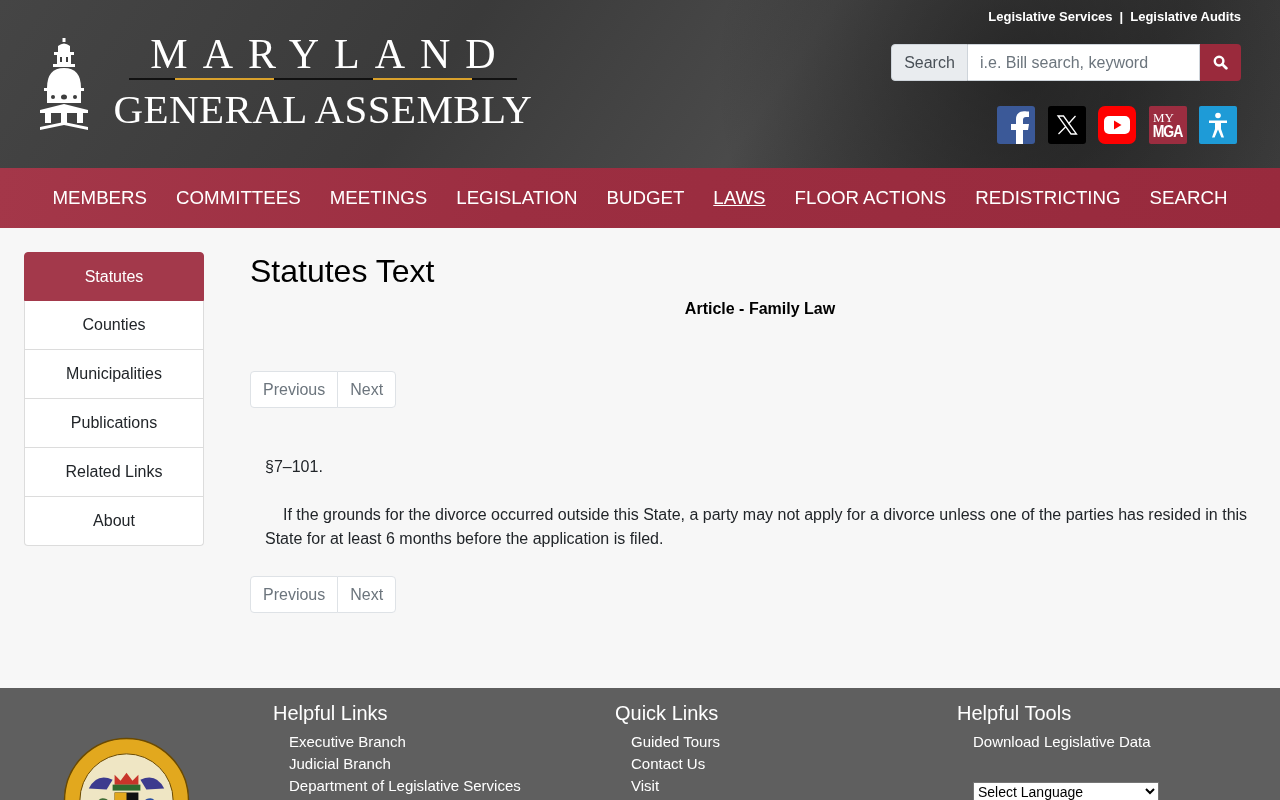 The width and height of the screenshot is (1280, 800). What do you see at coordinates (1014, 713) in the screenshot?
I see `footer-heading: Helpful Tools` at bounding box center [1014, 713].